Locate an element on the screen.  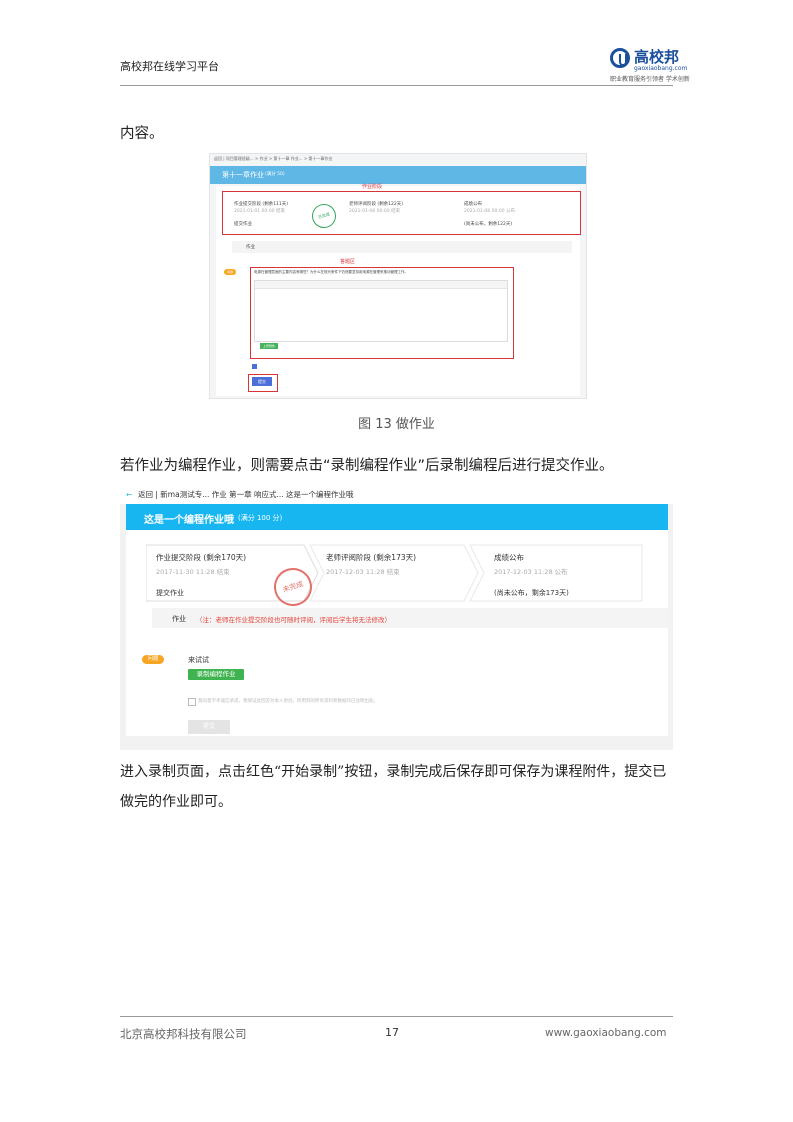
breadcrumb-bar: ← 返回 | 新ma测试专... 作业 第一章 响应式... 这是一个编程作业哦 is located at coordinates (396, 495).